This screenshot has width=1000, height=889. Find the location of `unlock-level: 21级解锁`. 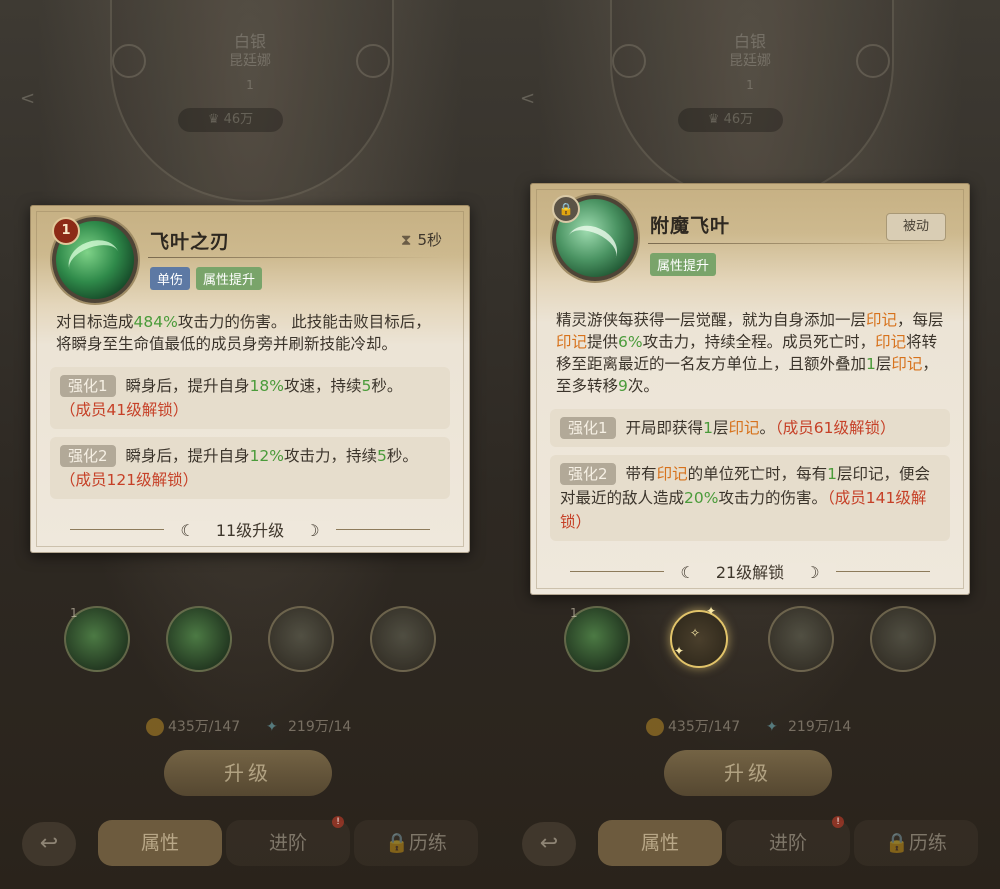

unlock-level: 21级解锁 is located at coordinates (750, 572).